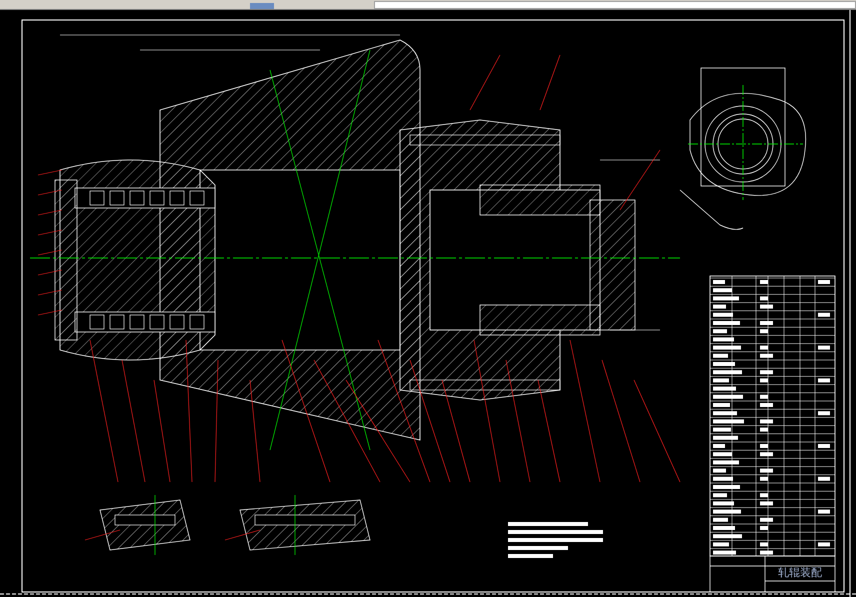  I want to click on toolbar-field, so click(615, 5).